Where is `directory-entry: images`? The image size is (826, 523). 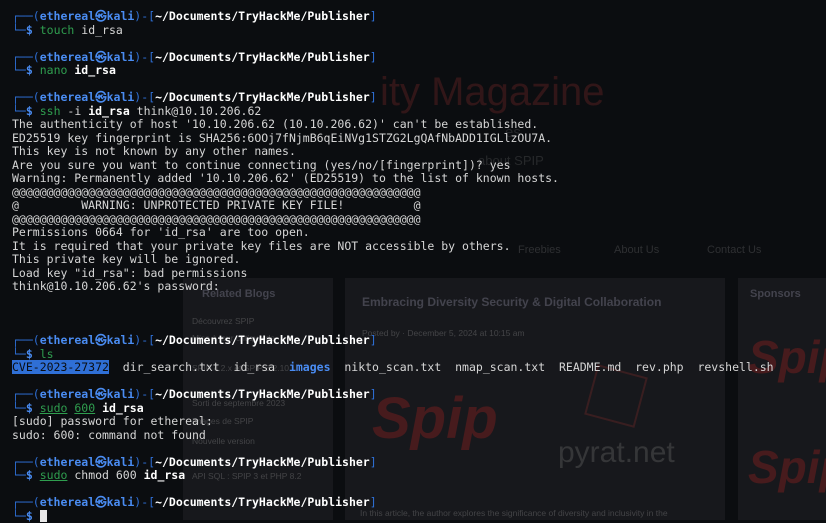
directory-entry: images is located at coordinates (310, 367).